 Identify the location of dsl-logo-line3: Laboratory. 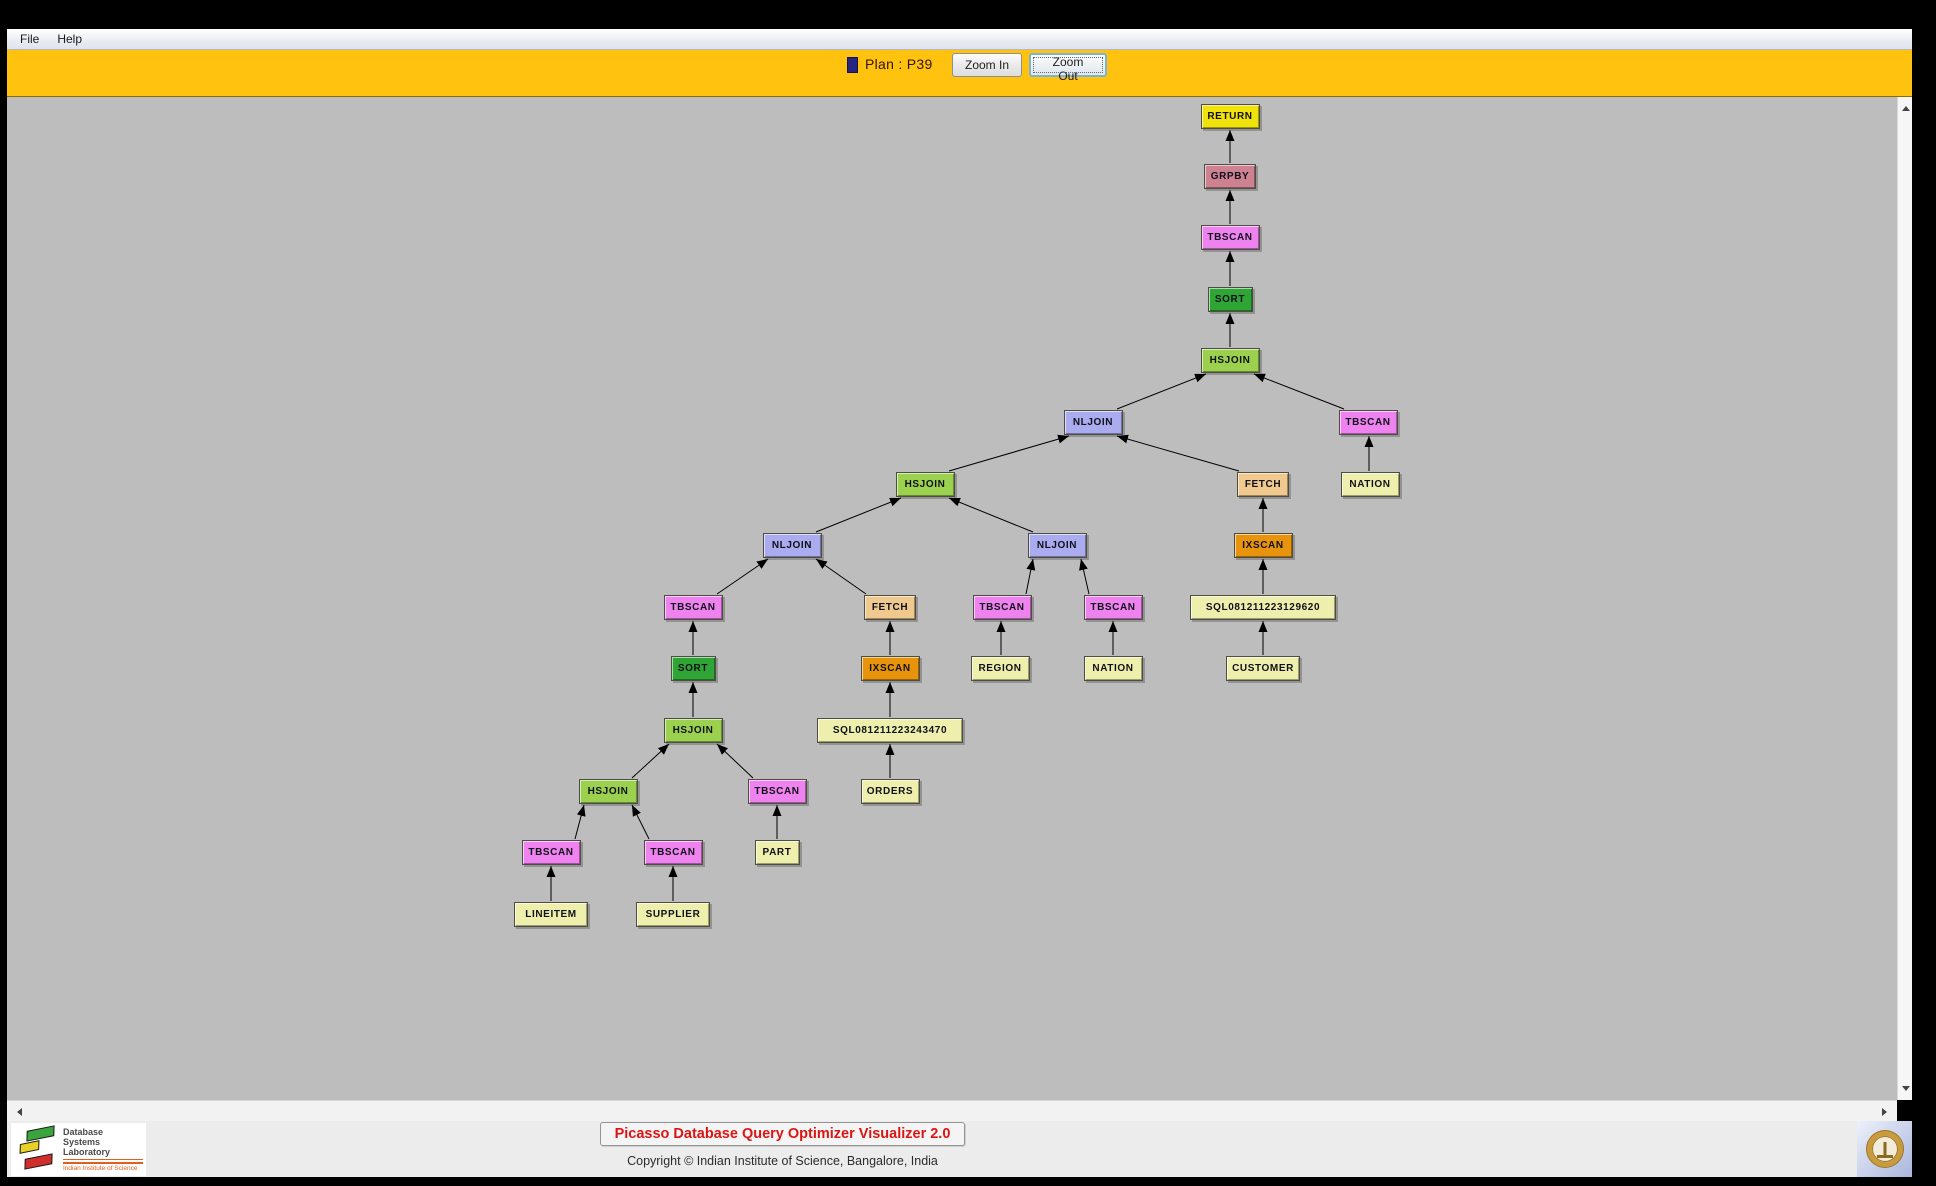
(87, 1152).